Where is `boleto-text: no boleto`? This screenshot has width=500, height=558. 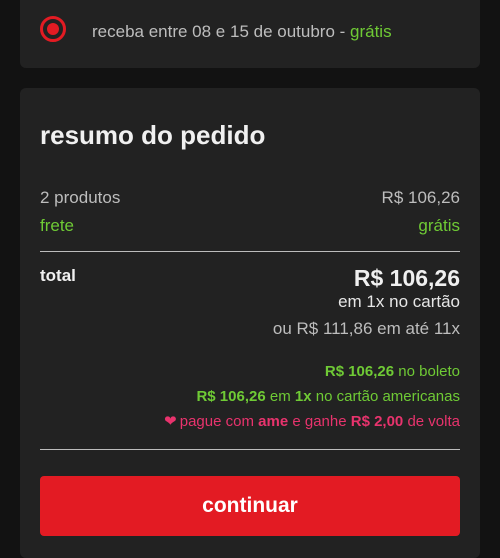 boleto-text: no boleto is located at coordinates (427, 371).